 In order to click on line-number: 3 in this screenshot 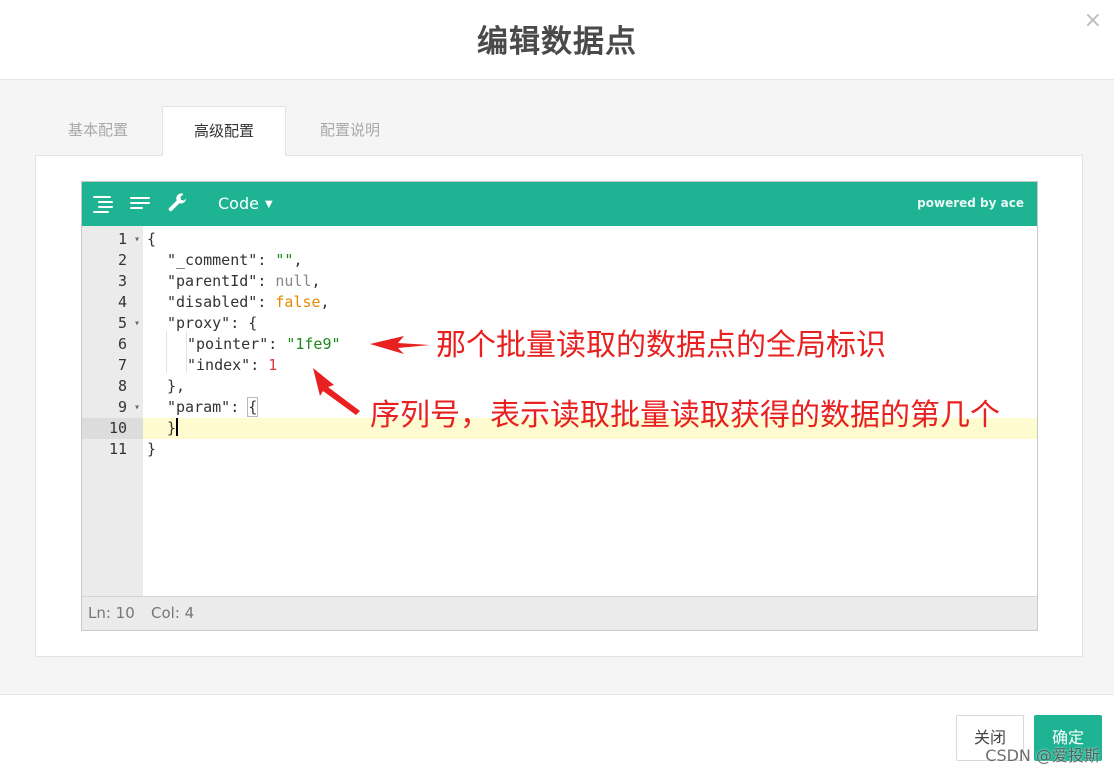, I will do `click(112, 281)`.